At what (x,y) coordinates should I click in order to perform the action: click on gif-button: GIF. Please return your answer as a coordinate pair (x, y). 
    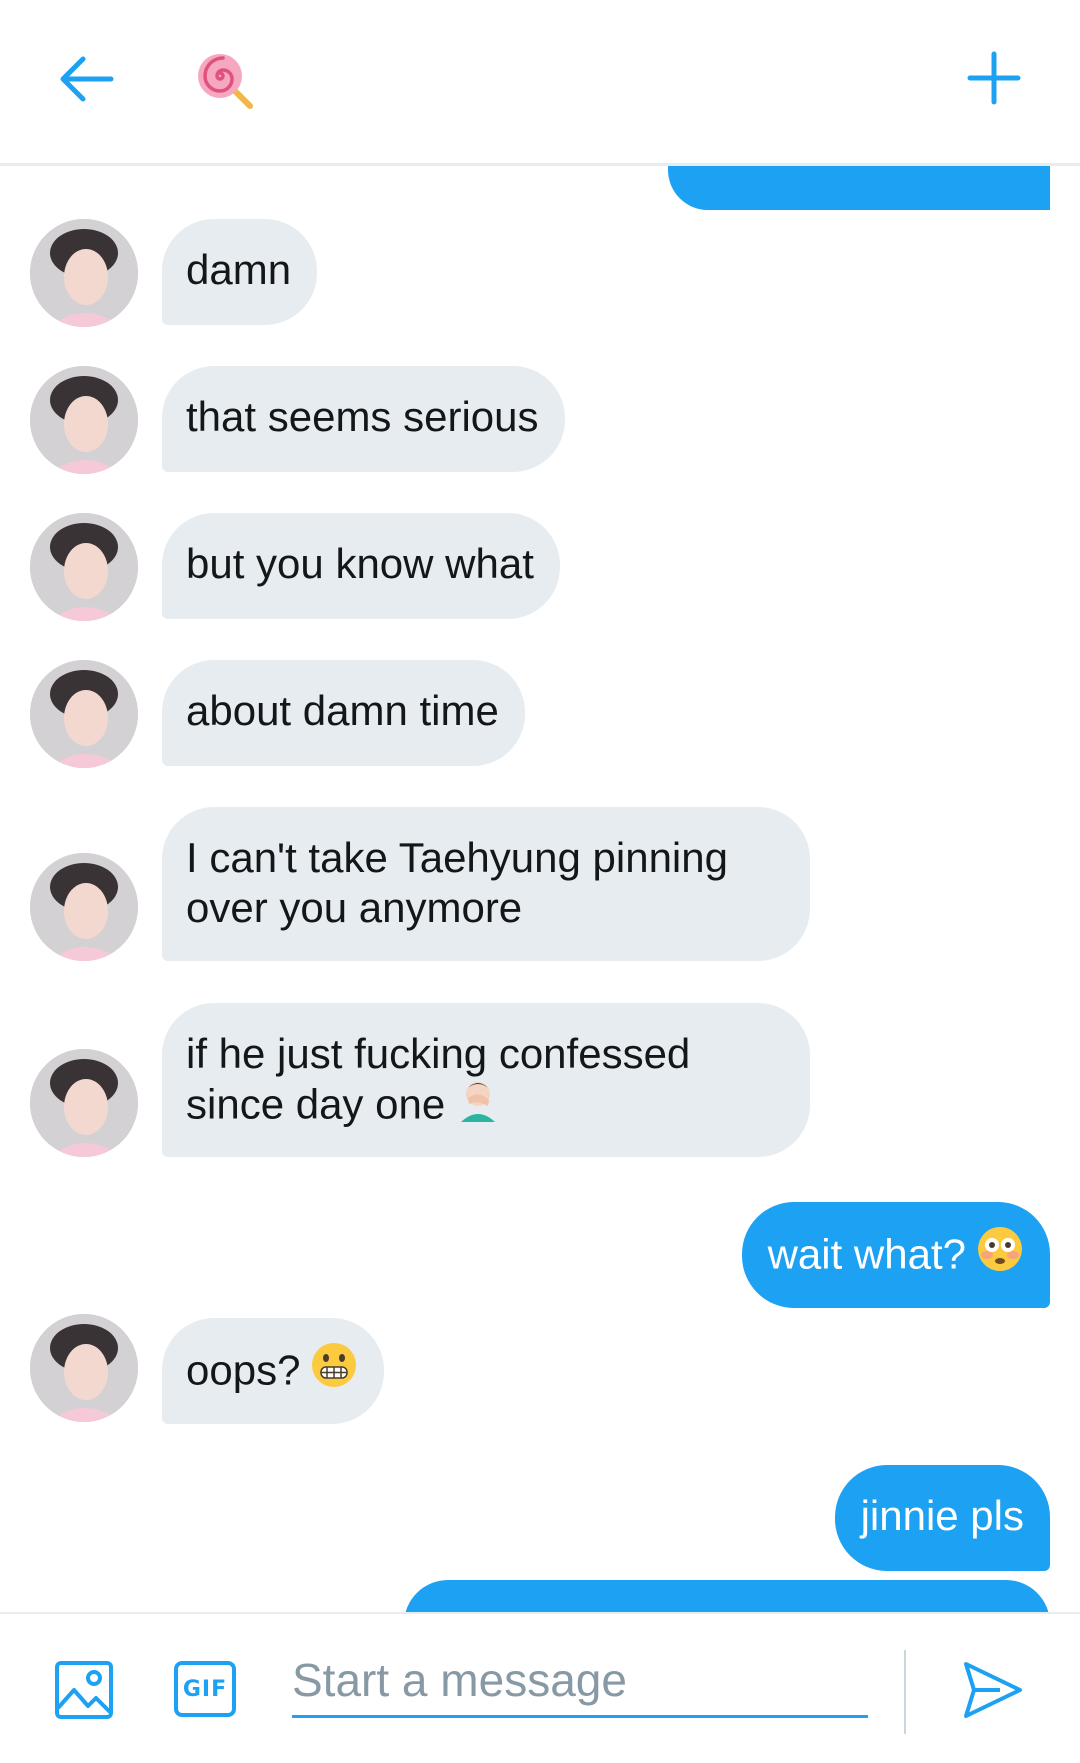
    Looking at the image, I should click on (205, 1689).